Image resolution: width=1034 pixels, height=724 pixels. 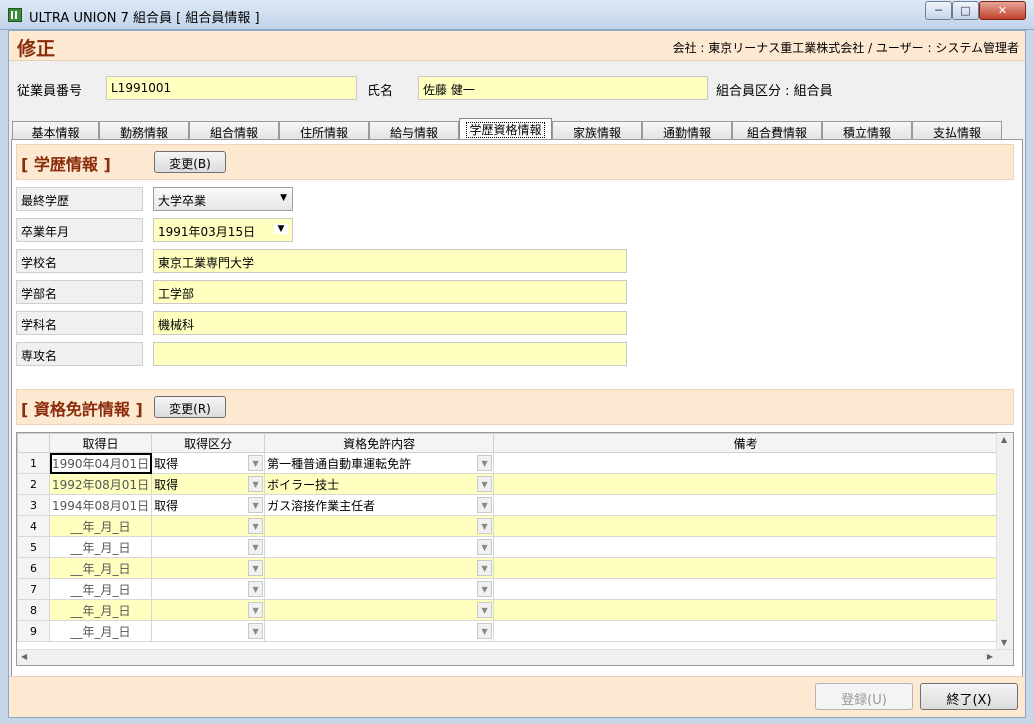 I want to click on column-header: 備考, so click(x=746, y=443).